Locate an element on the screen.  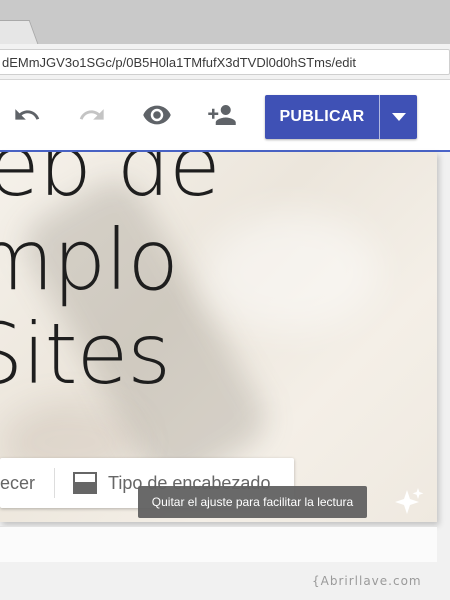
reset-header-button: ecer is located at coordinates (17, 483).